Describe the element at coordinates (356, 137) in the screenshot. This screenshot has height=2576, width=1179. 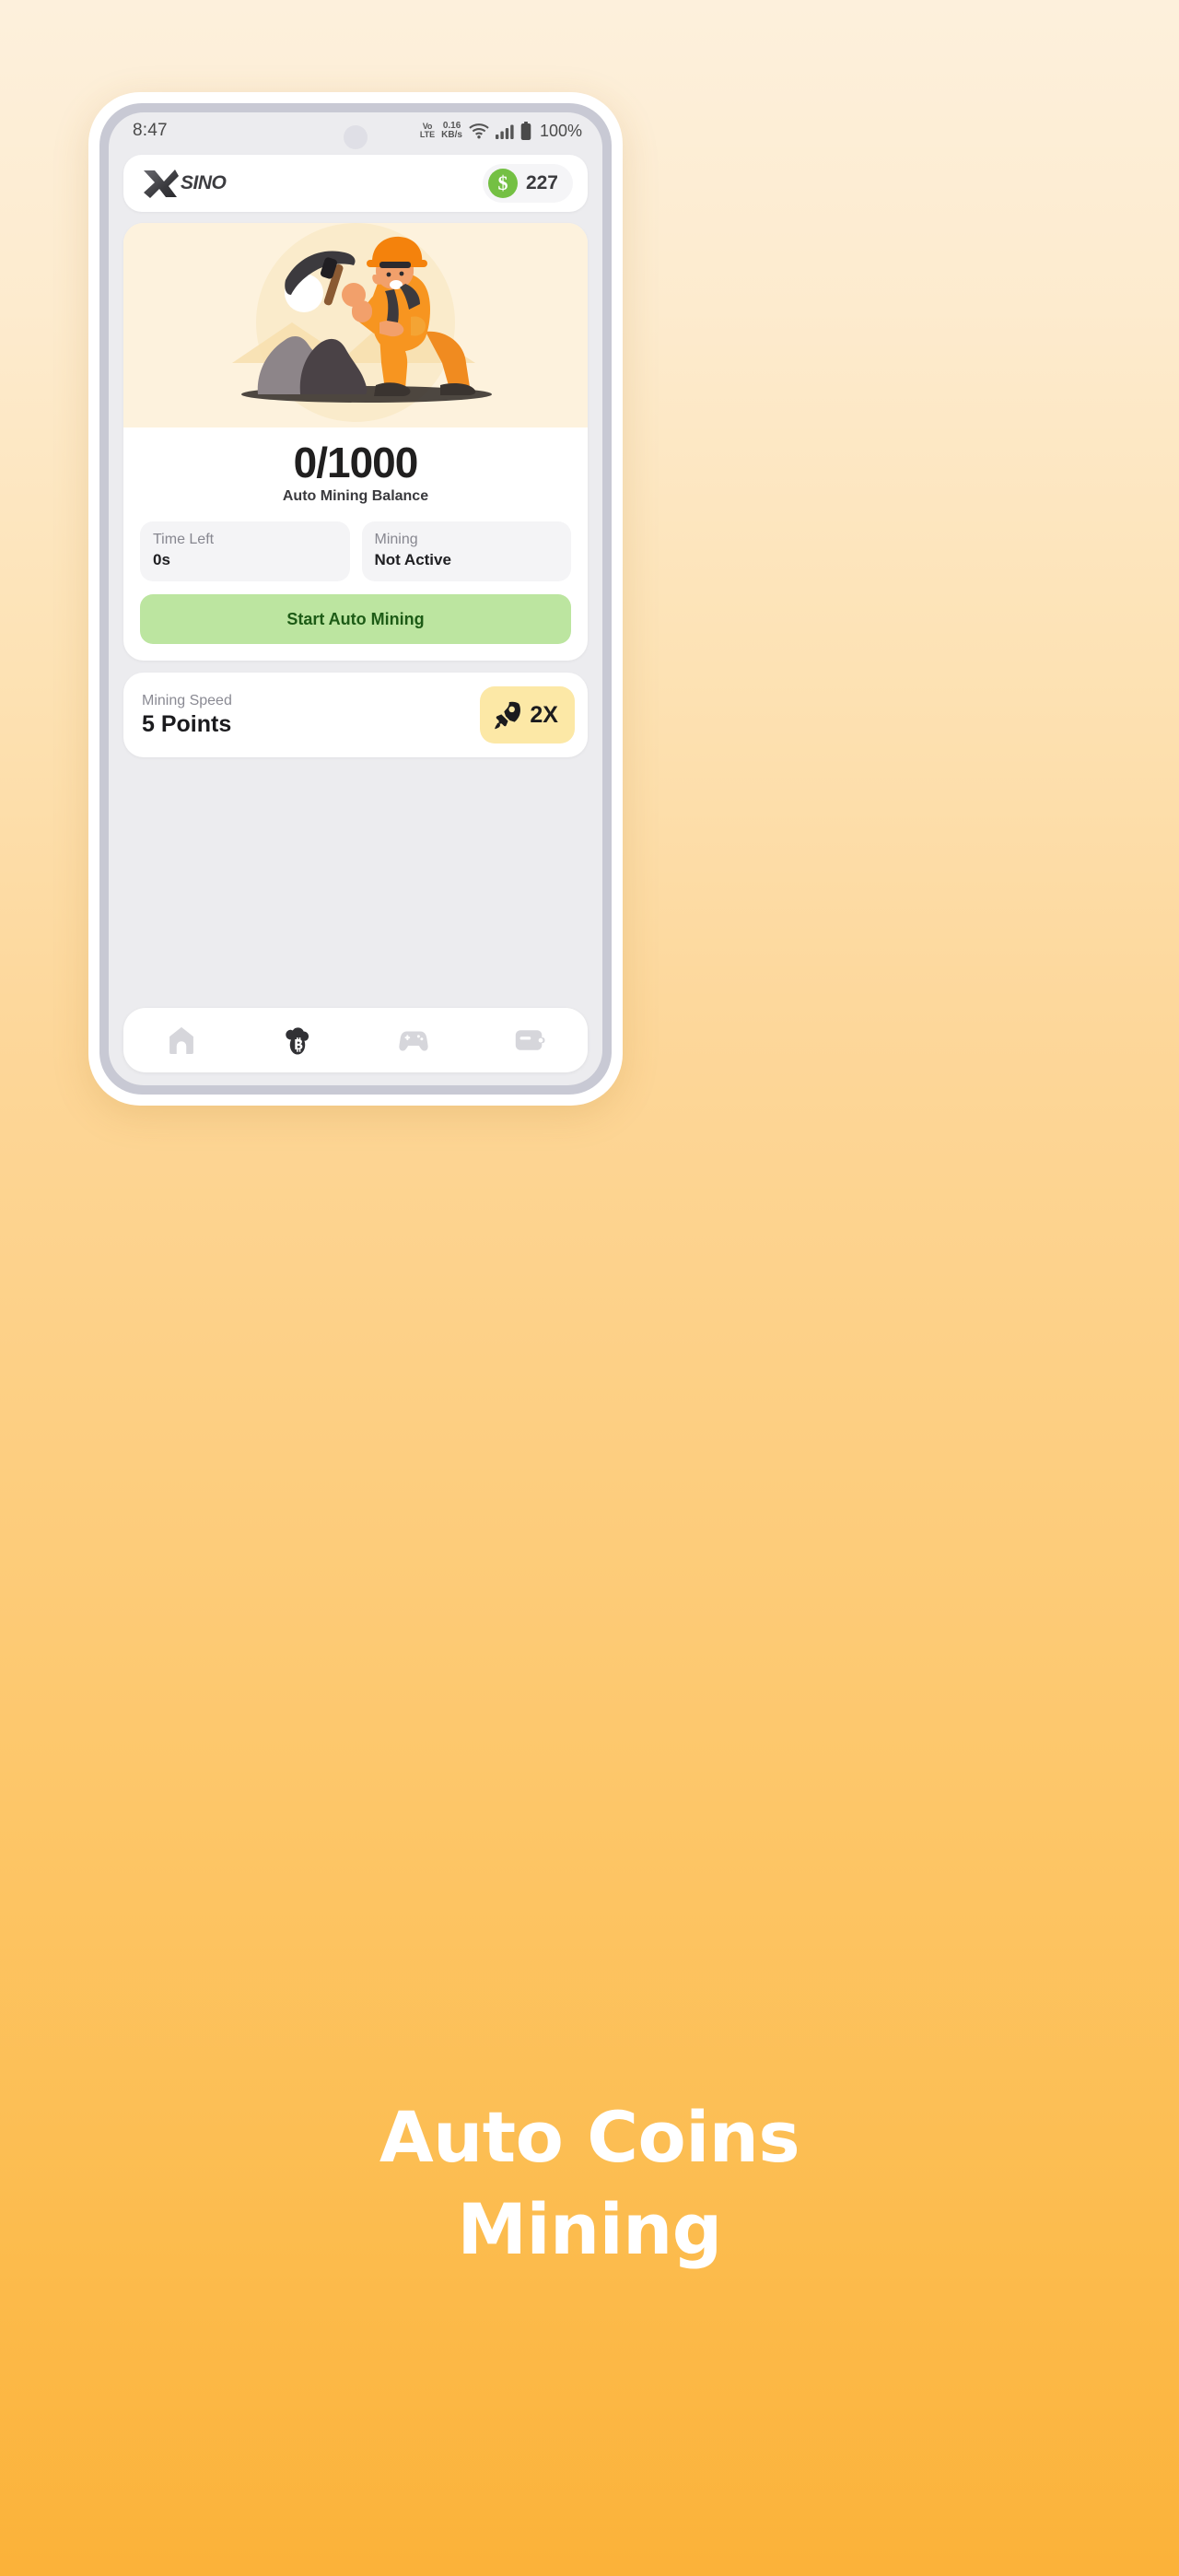
I see `front-camera-punch-hole-icon` at that location.